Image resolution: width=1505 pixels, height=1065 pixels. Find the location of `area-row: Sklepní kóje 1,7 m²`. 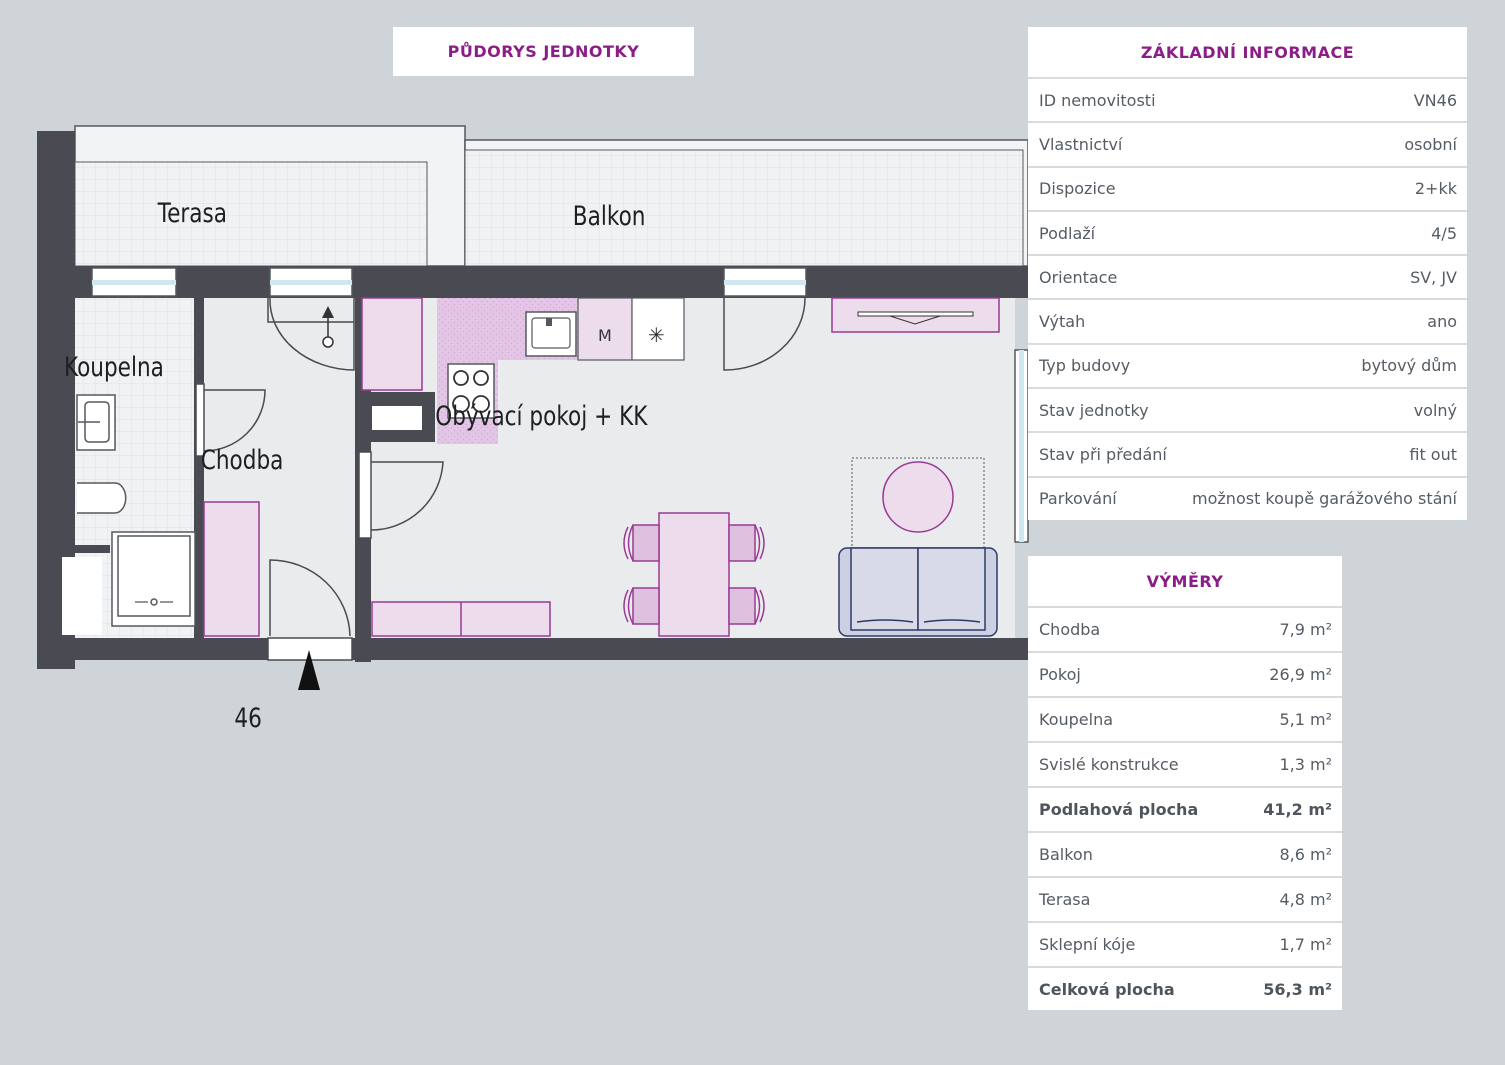

area-row: Sklepní kóje 1,7 m² is located at coordinates (1185, 943).